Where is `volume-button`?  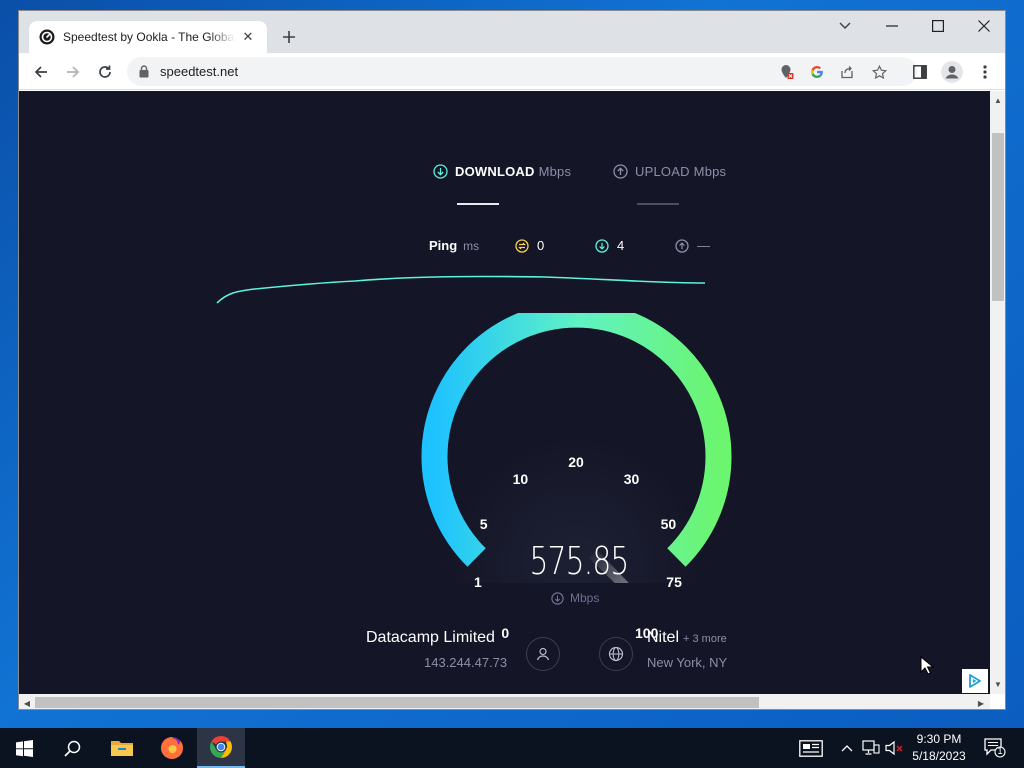
volume-button is located at coordinates (895, 748).